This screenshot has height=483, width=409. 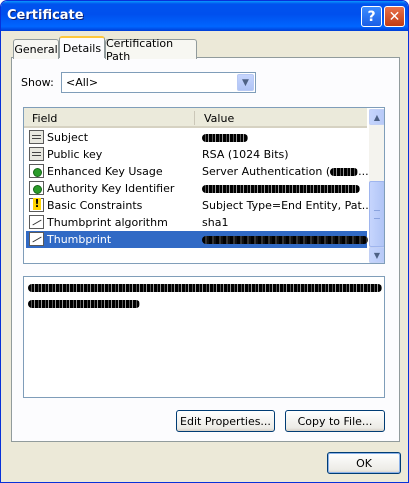 What do you see at coordinates (44, 118) in the screenshot?
I see `column-header-field: Field` at bounding box center [44, 118].